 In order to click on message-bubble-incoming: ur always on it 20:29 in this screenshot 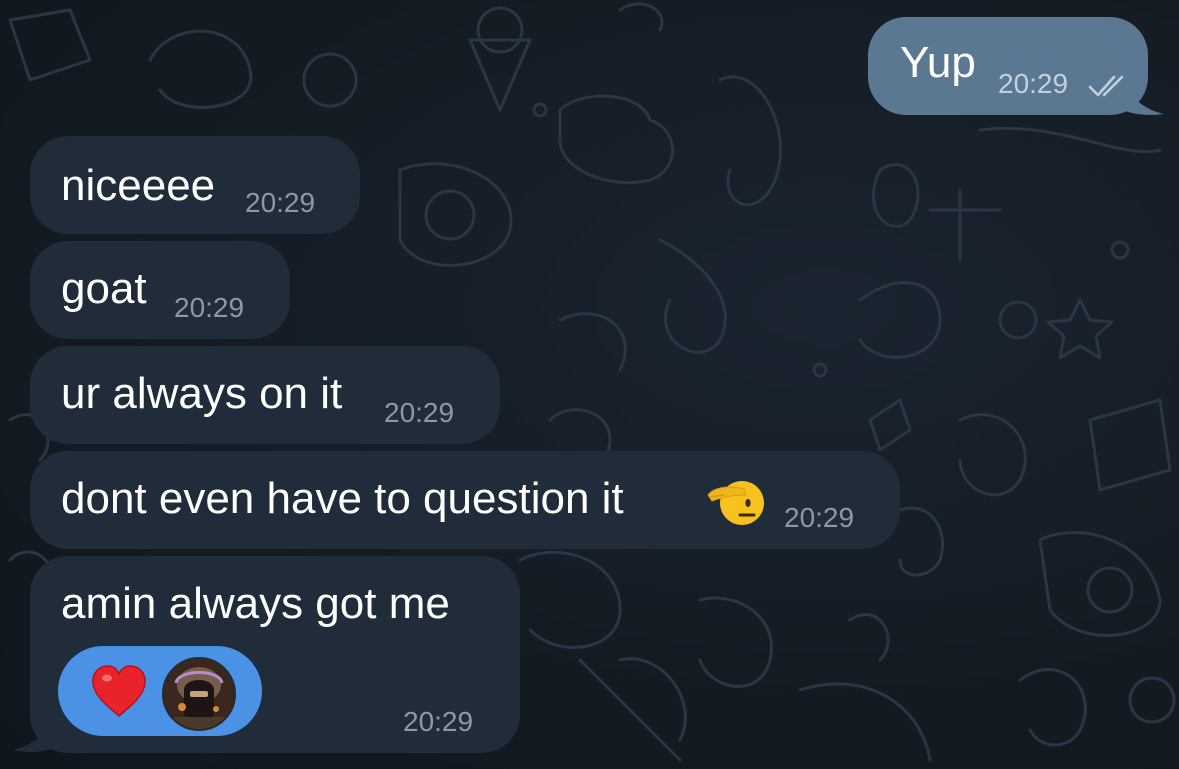, I will do `click(265, 395)`.